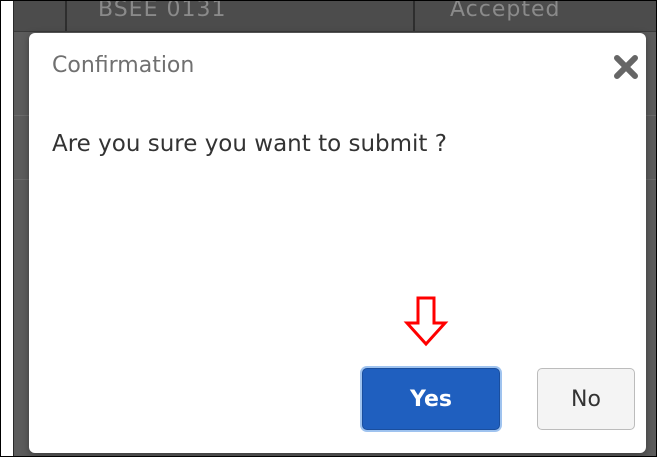 The image size is (657, 457). I want to click on no-button: No, so click(586, 399).